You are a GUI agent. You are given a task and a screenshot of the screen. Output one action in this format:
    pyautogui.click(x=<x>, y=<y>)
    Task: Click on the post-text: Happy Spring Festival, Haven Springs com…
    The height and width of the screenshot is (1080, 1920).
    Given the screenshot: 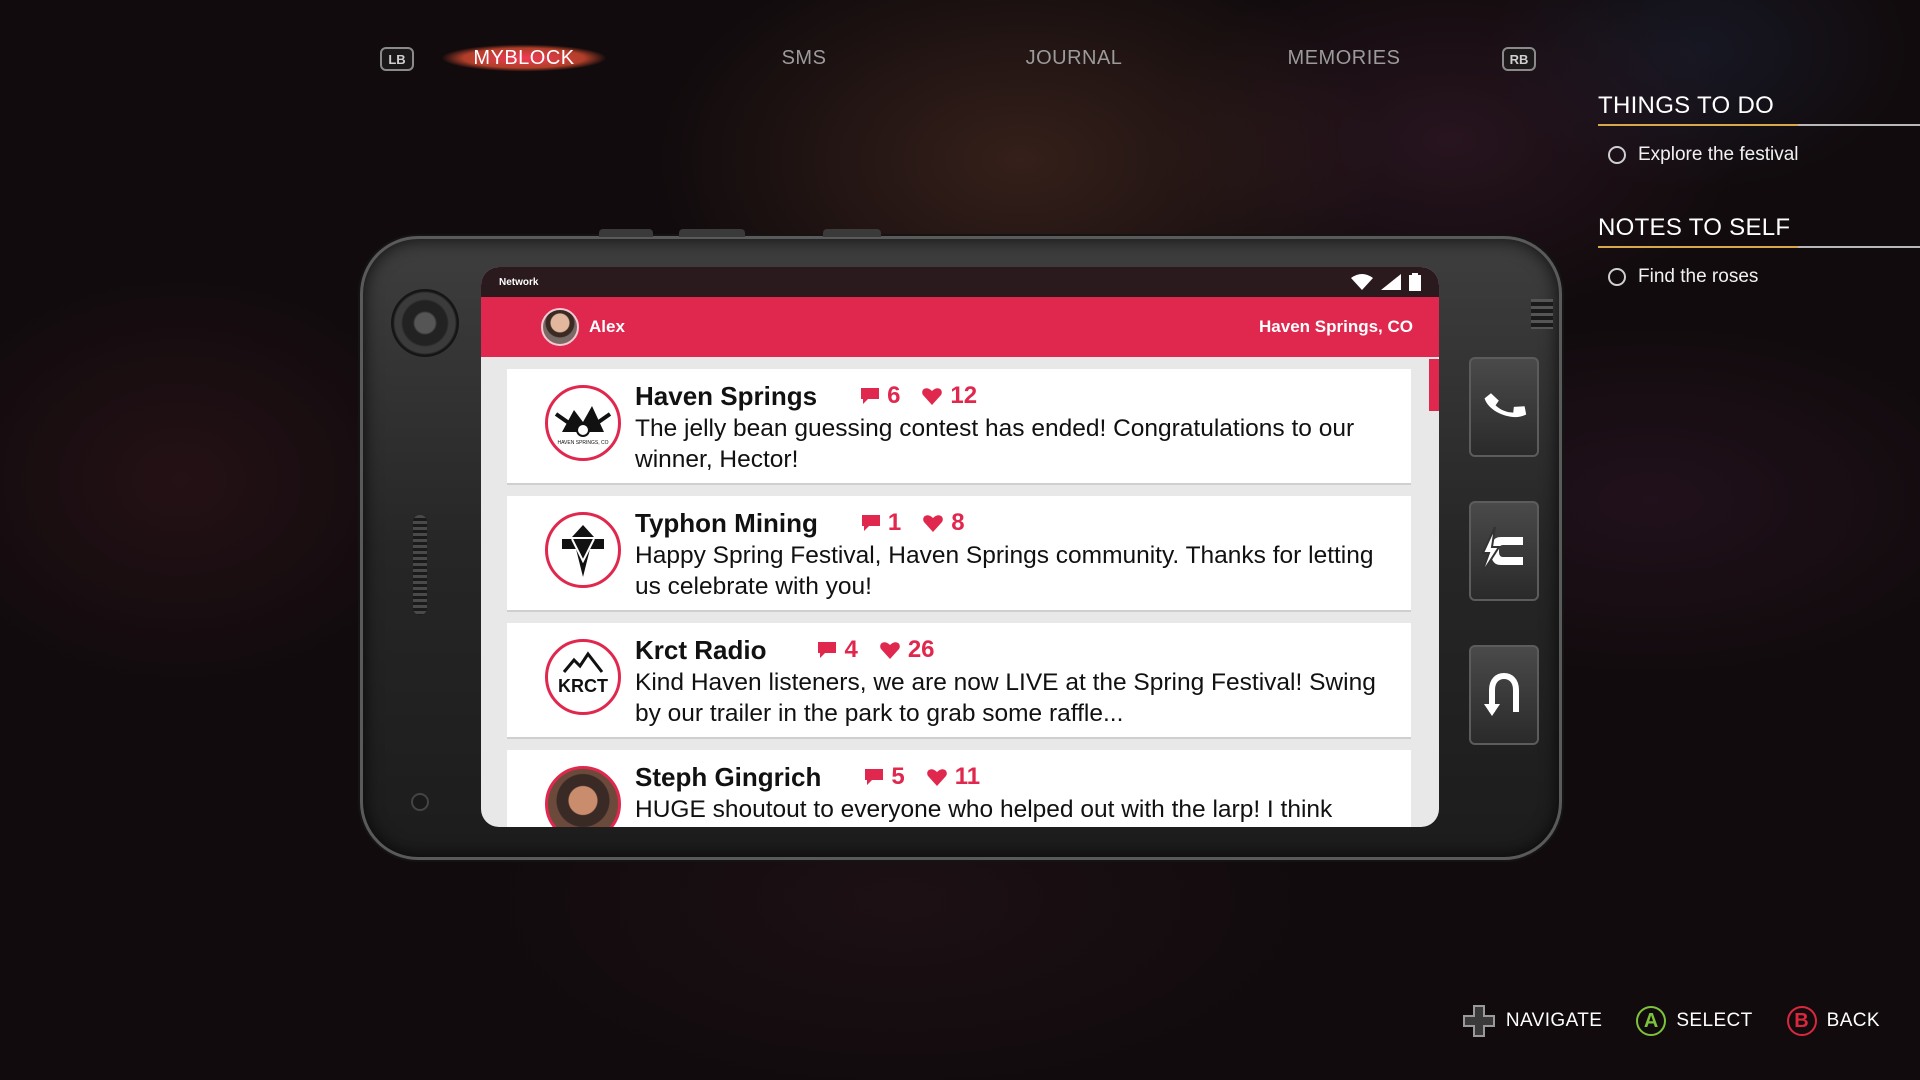 What is the action you would take?
    pyautogui.click(x=1004, y=571)
    